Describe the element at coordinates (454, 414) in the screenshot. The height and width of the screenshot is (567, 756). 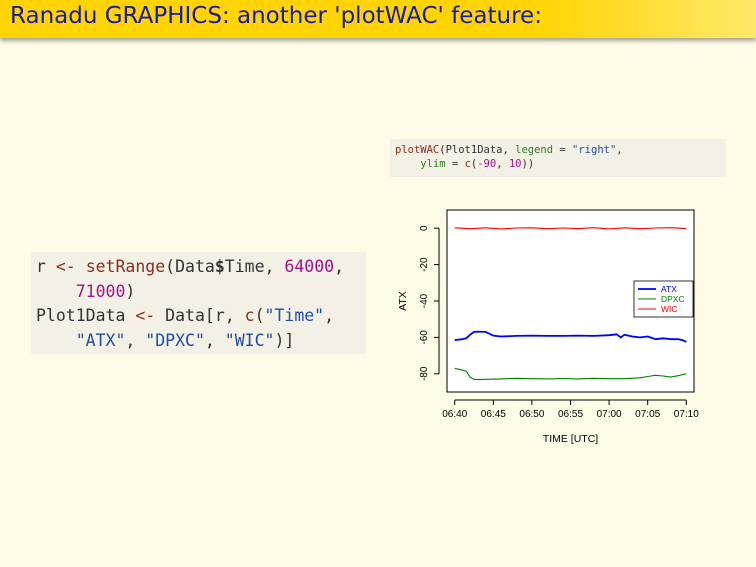
I see `x-tick-label: 06:40` at that location.